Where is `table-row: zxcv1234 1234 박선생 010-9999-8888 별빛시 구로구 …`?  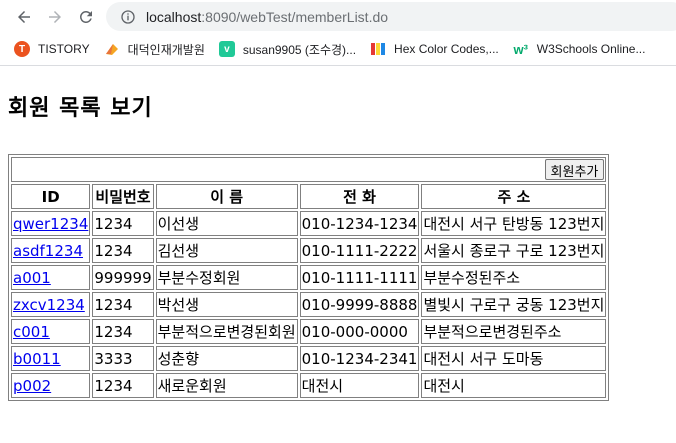
table-row: zxcv1234 1234 박선생 010-9999-8888 별빛시 구로구 … is located at coordinates (309, 304).